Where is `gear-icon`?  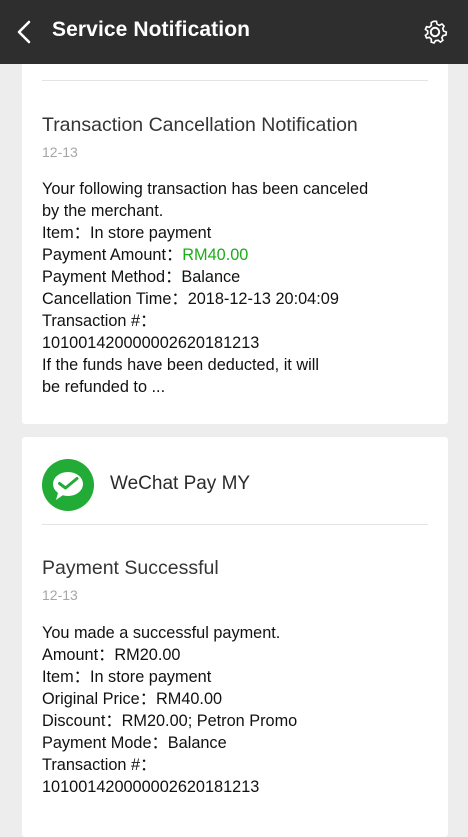 gear-icon is located at coordinates (436, 32).